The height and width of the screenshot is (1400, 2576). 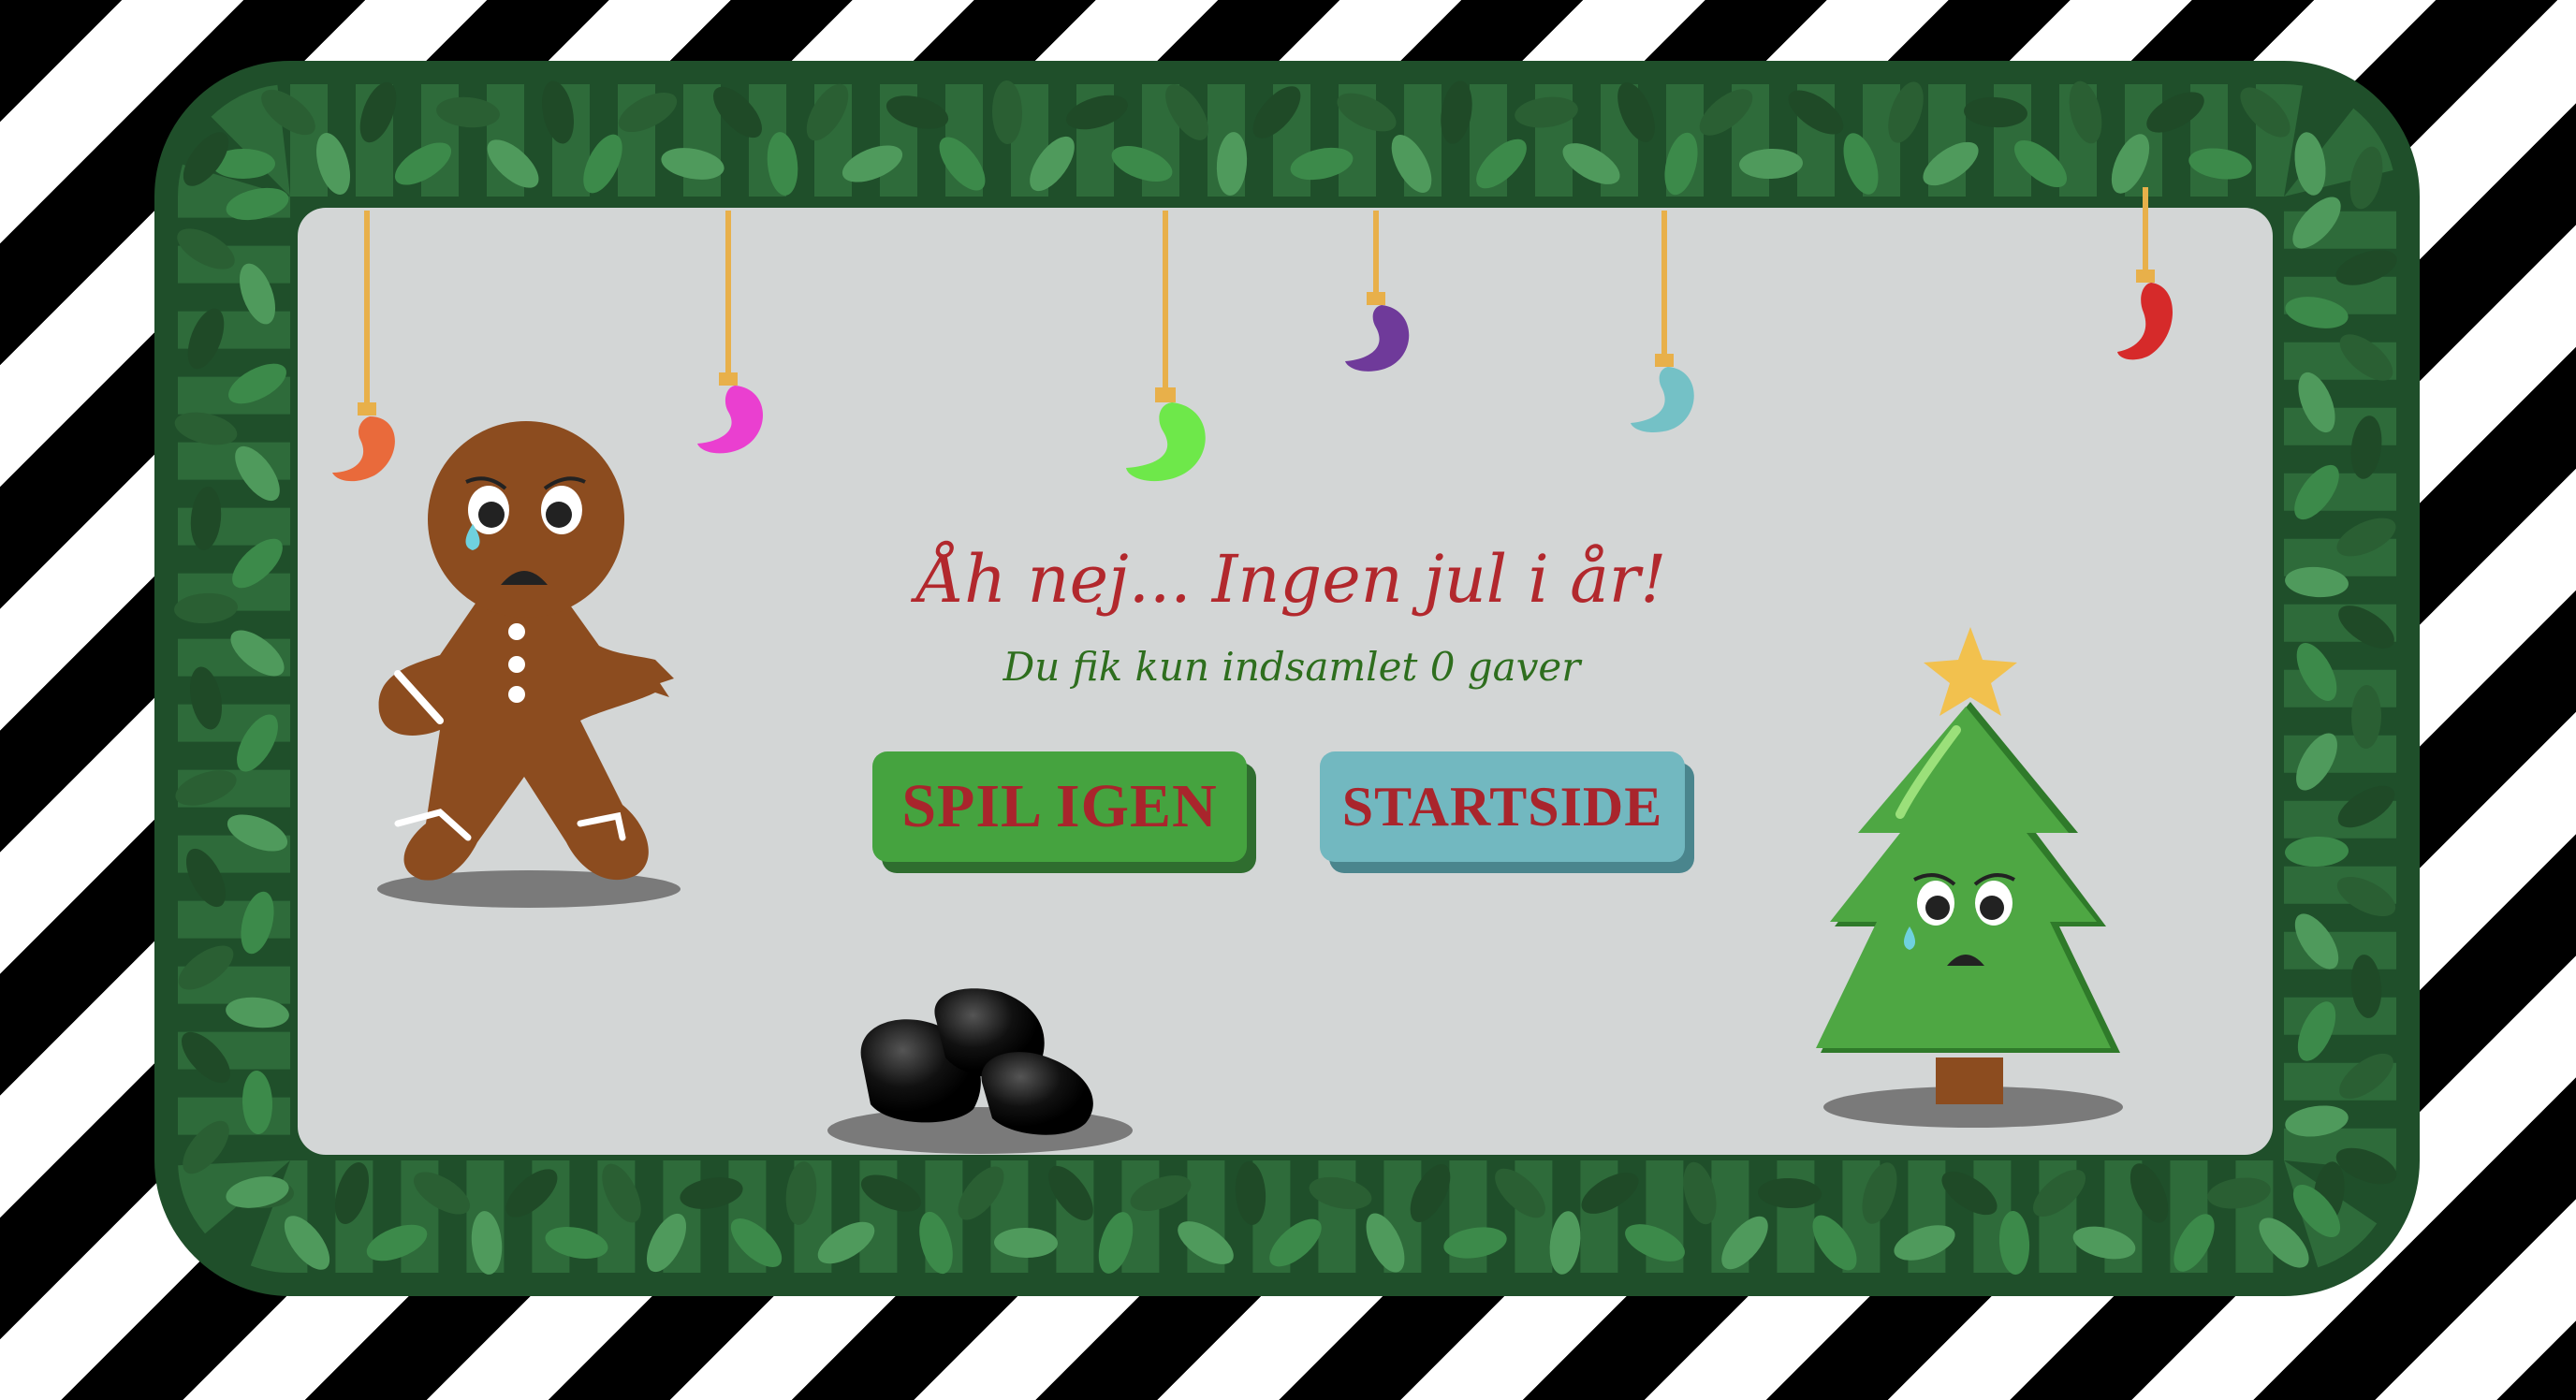 I want to click on play-again-button: SPIL IGEN, so click(x=1059, y=806).